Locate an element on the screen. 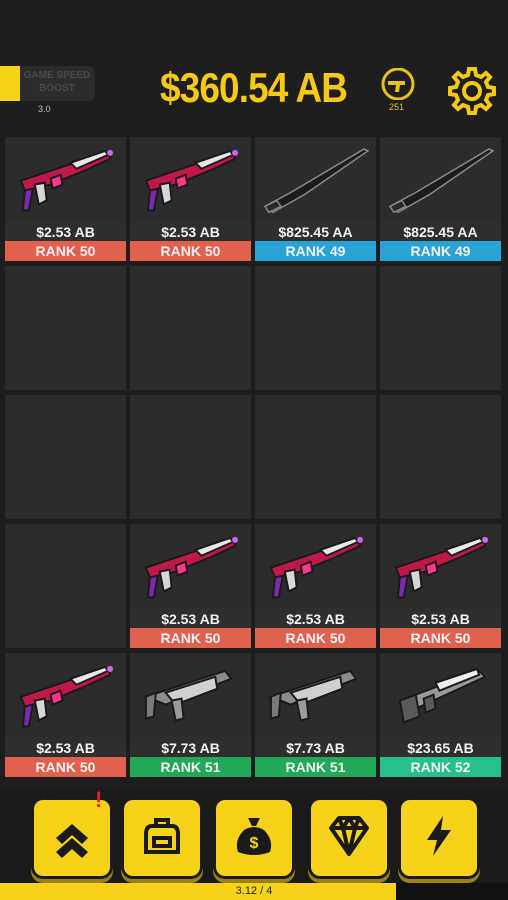 Image resolution: width=508 pixels, height=900 pixels. backpack-button is located at coordinates (162, 838).